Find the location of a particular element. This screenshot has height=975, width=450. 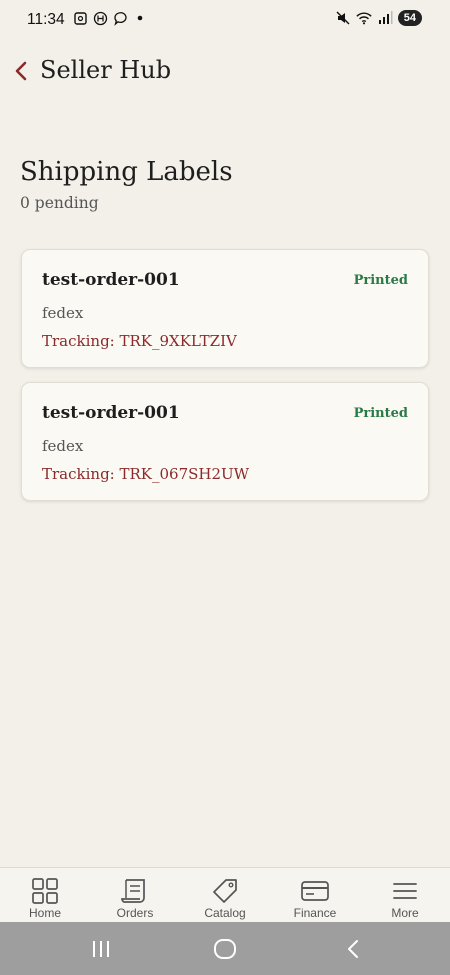

nav-orders: Orders is located at coordinates (135, 895).